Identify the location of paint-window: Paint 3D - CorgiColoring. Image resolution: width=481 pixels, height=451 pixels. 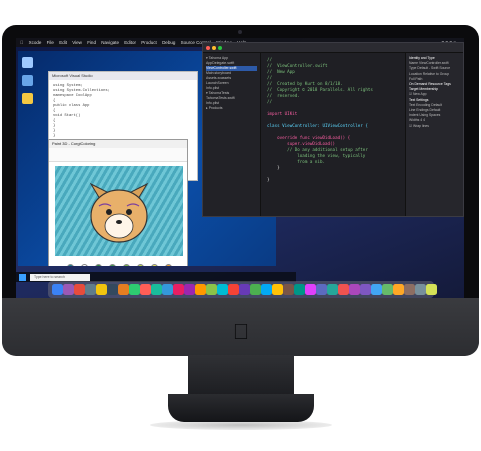
(118, 202).